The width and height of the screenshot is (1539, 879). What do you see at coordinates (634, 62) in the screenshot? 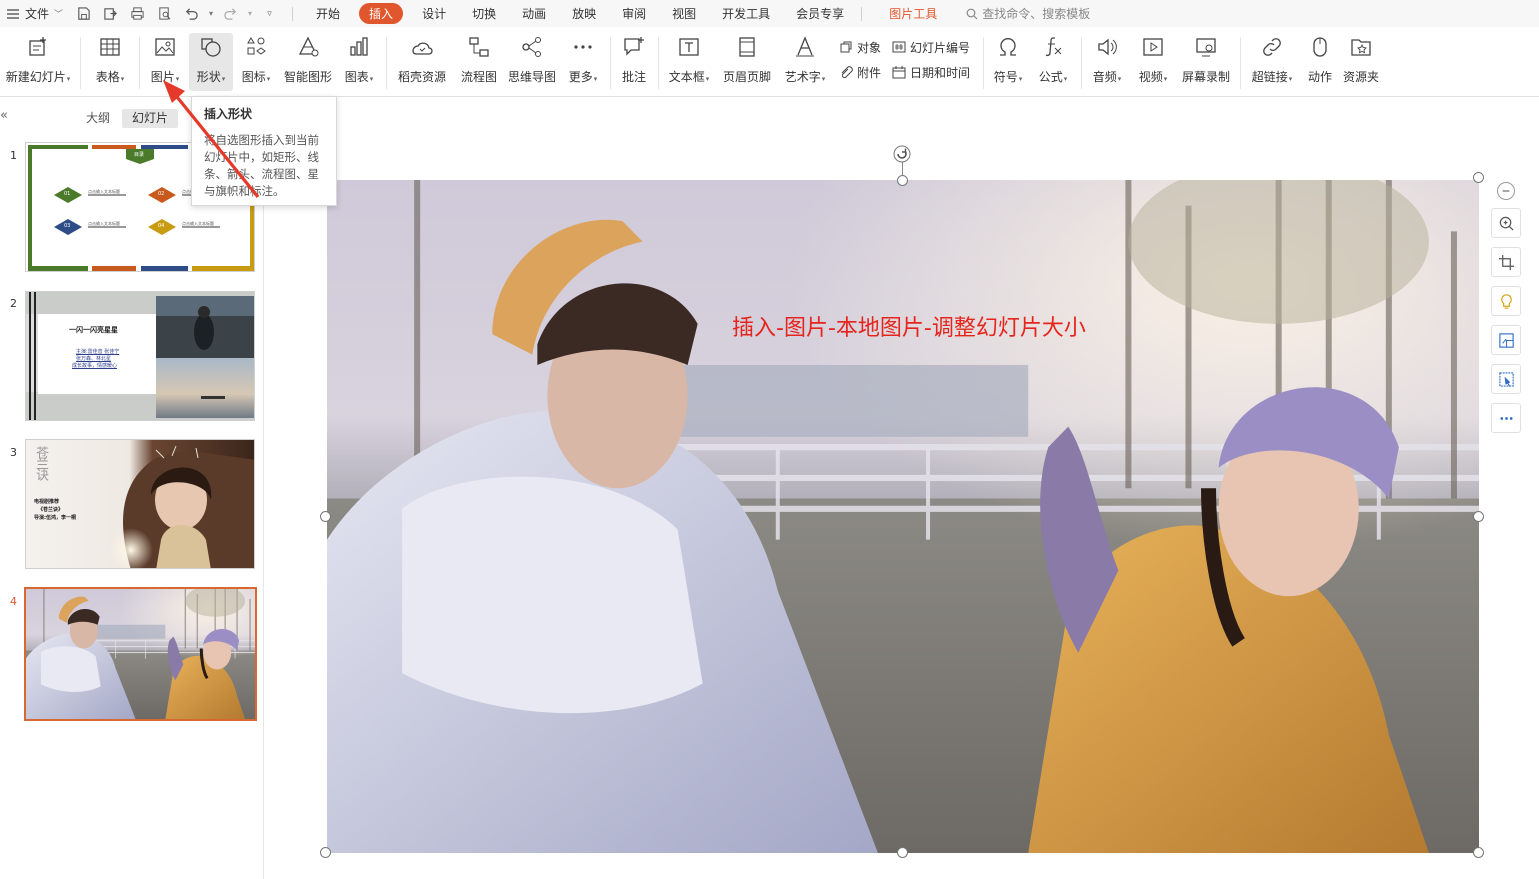
I see `comment-button: 批注` at bounding box center [634, 62].